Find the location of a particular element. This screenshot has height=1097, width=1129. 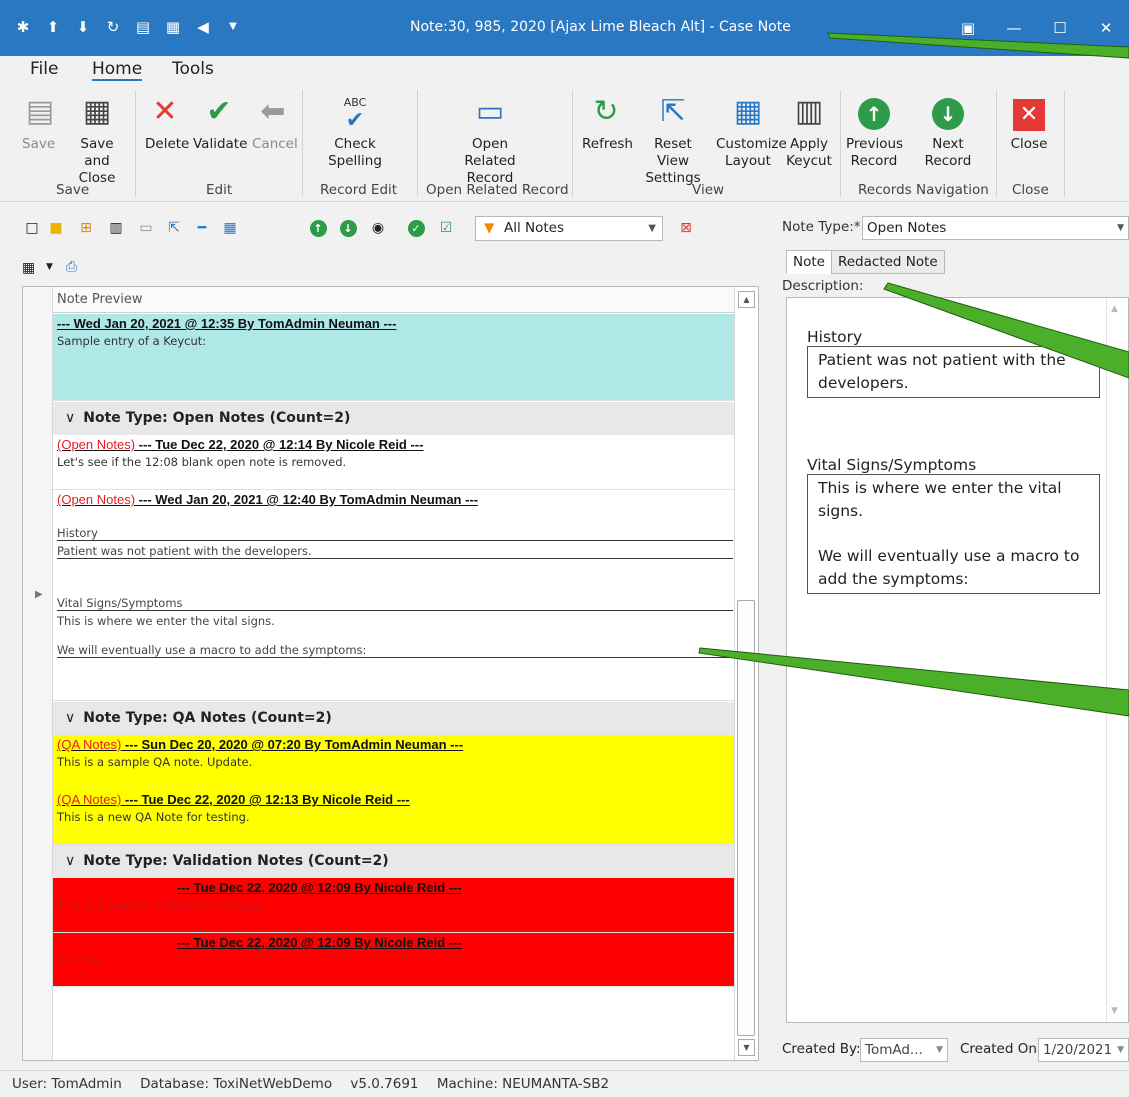

spell-check-icon: ABC ✔ is located at coordinates (355, 114).